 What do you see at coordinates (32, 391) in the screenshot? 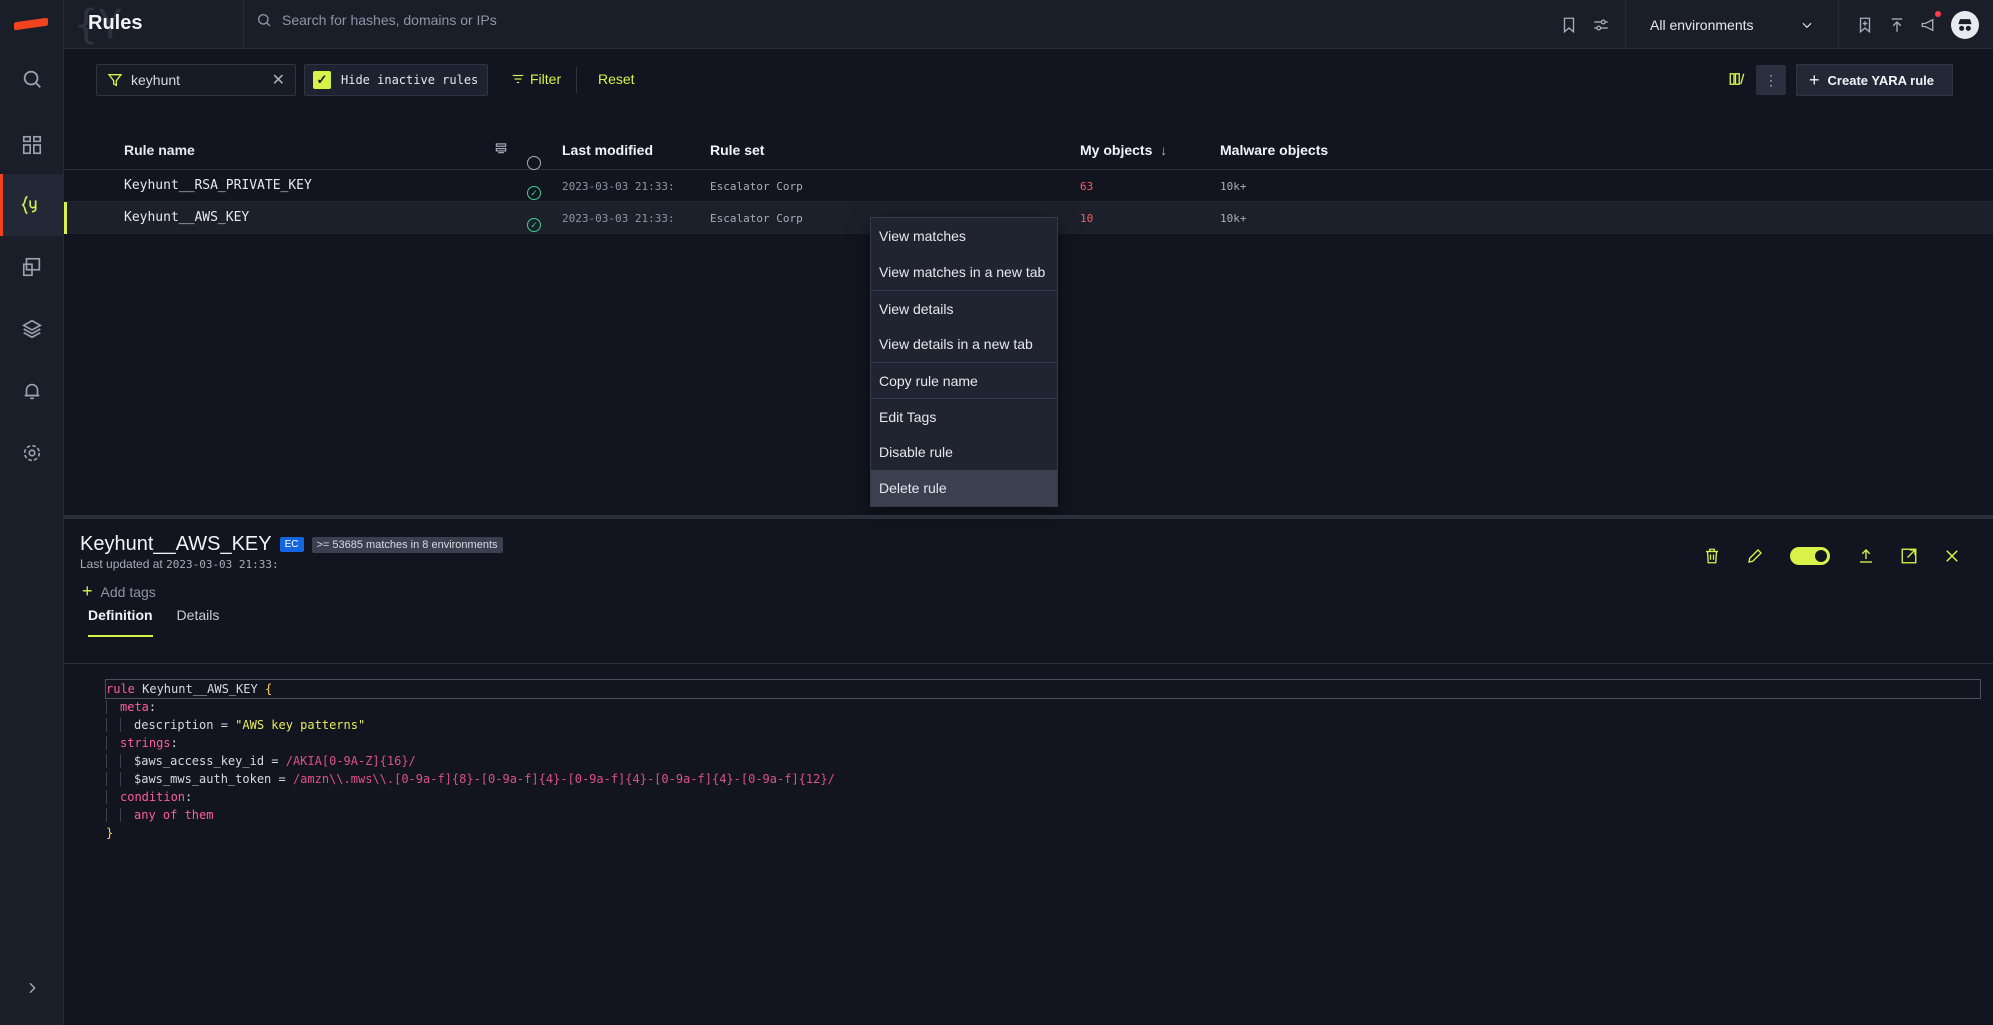
I see `bell-icon` at bounding box center [32, 391].